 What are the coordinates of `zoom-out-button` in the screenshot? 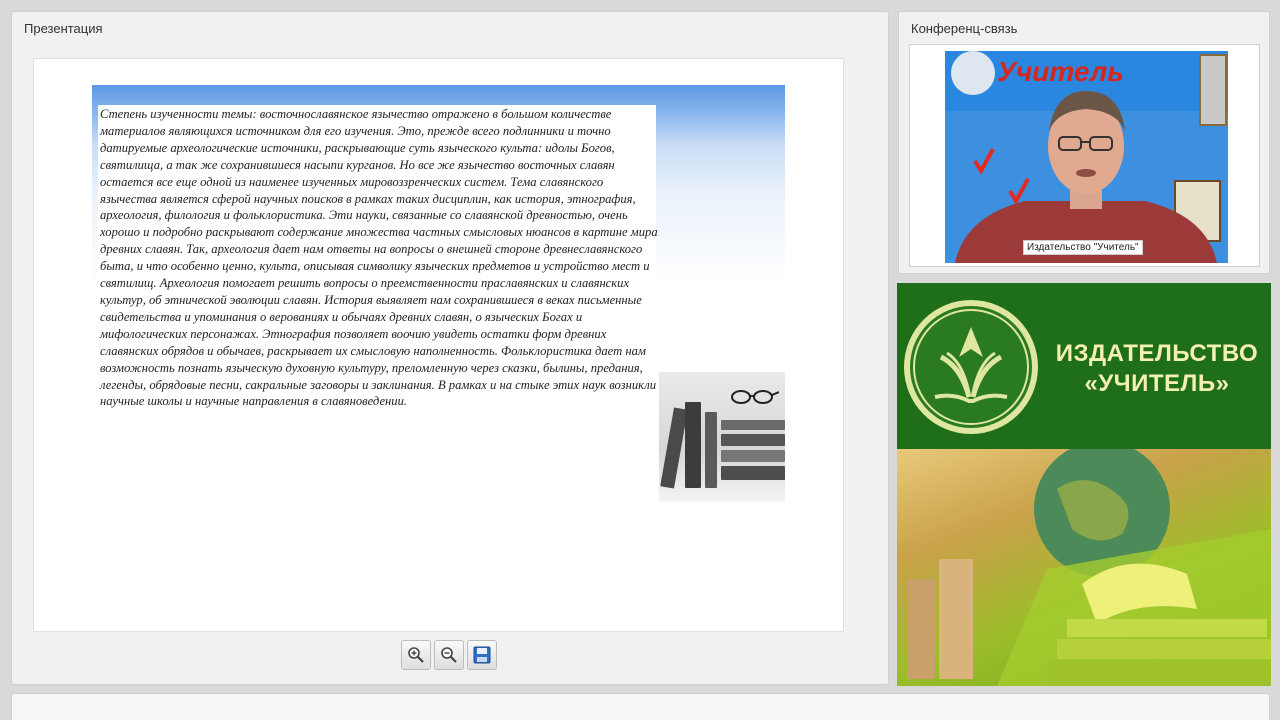 It's located at (449, 655).